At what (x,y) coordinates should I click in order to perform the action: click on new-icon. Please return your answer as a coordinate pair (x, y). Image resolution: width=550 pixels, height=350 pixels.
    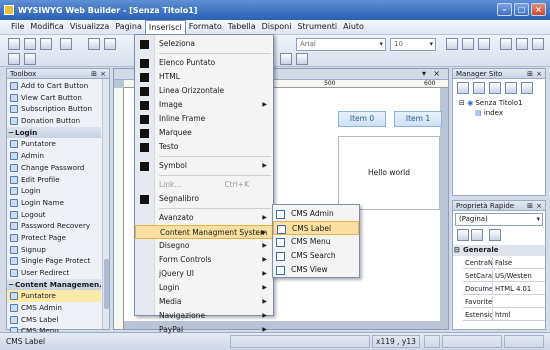
    Looking at the image, I should click on (14, 44).